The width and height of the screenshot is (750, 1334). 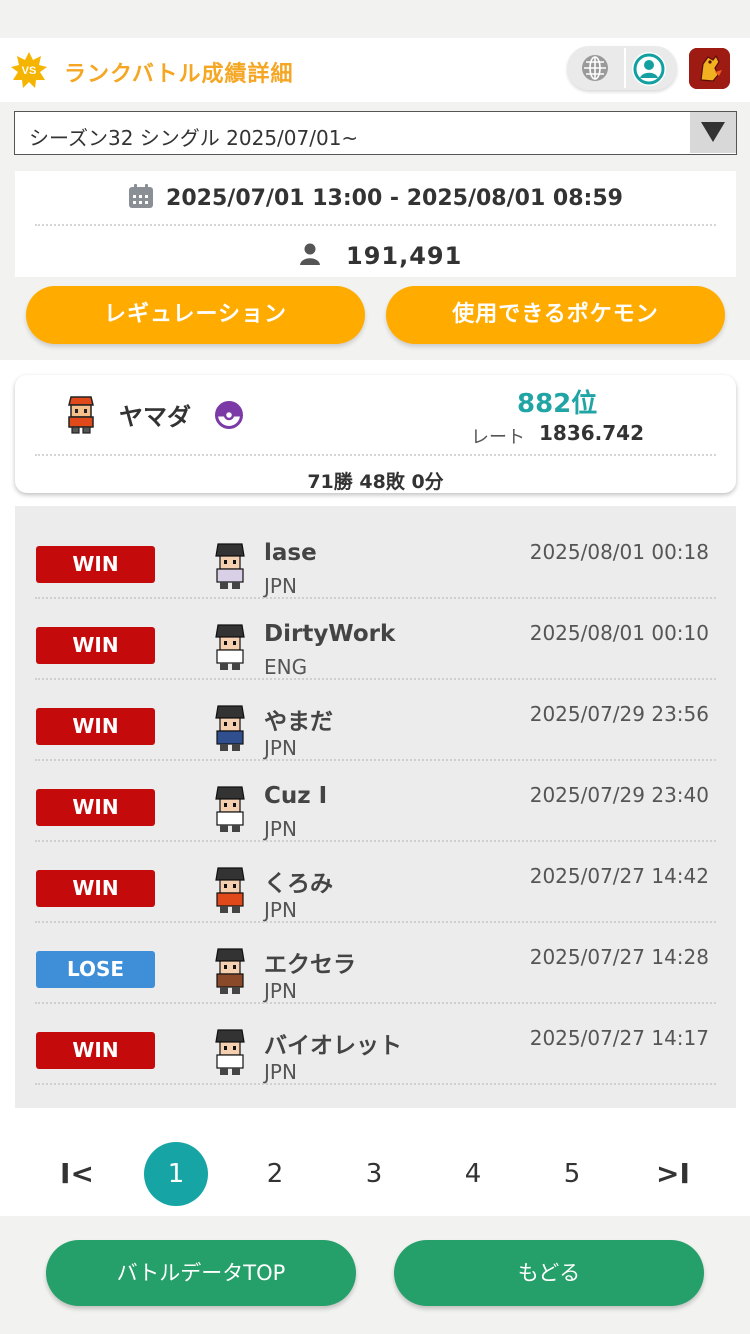 I want to click on opponent-name: エクセラ, so click(x=310, y=965).